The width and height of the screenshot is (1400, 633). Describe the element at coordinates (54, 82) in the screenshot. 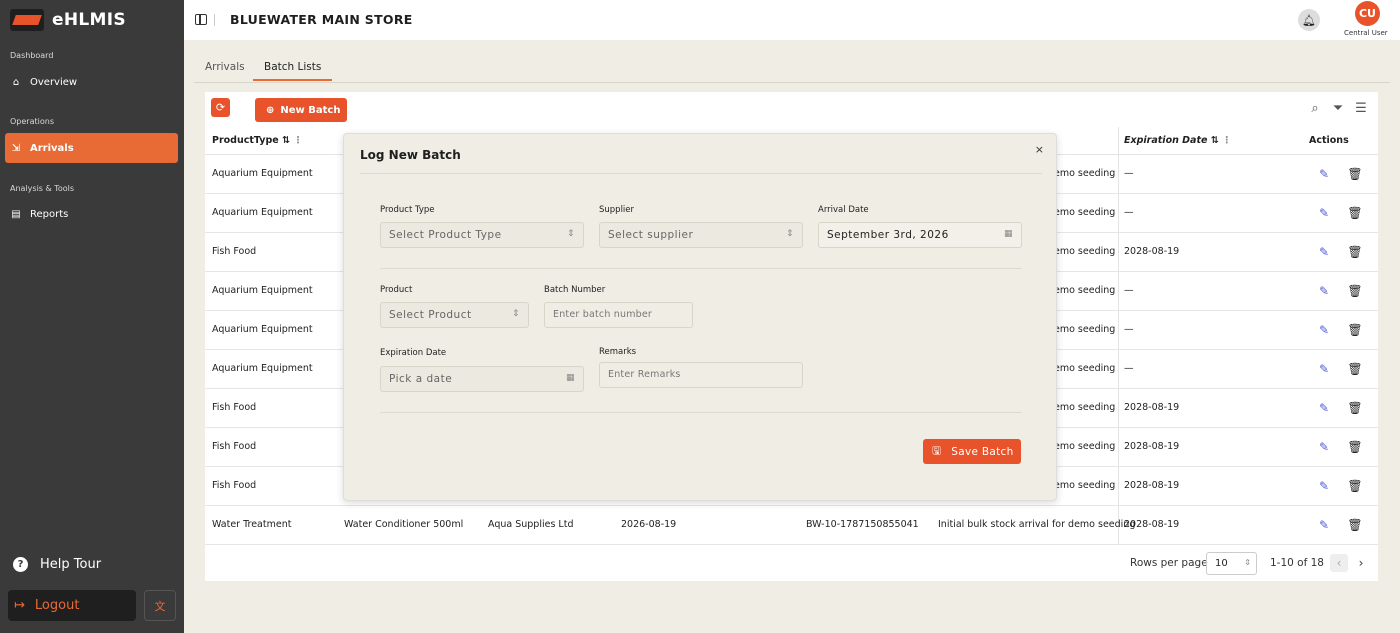

I see `sidebar-item-label: Overview` at that location.